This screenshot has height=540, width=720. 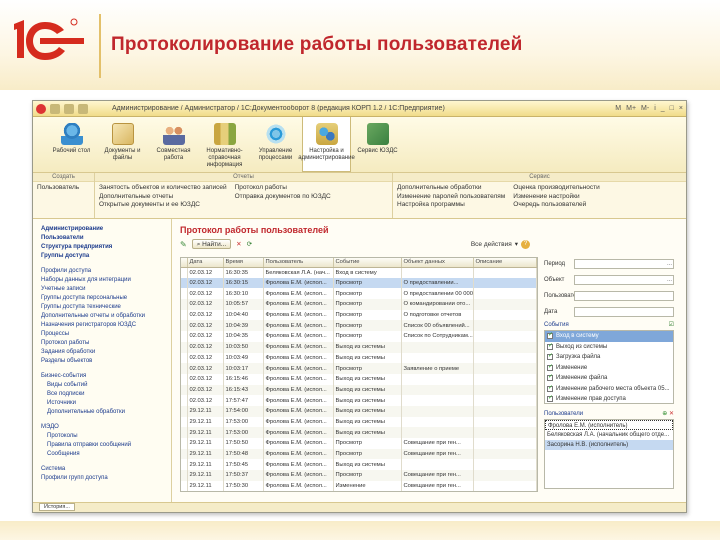 I want to click on panel-link-performance: Оценка производительности, so click(x=556, y=188).